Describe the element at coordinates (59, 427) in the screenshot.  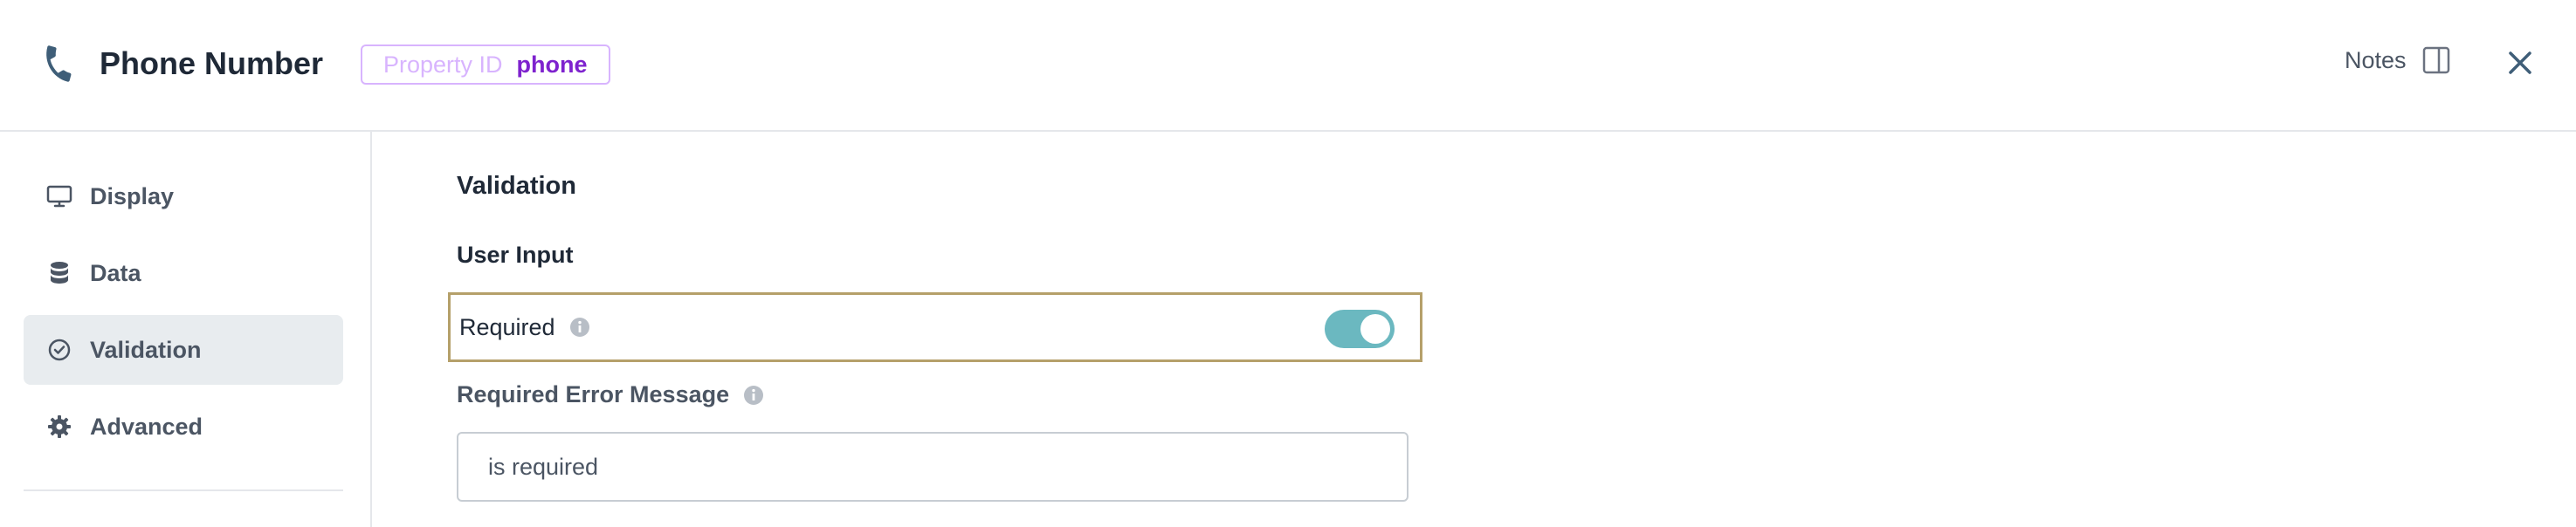
I see `gear-icon` at that location.